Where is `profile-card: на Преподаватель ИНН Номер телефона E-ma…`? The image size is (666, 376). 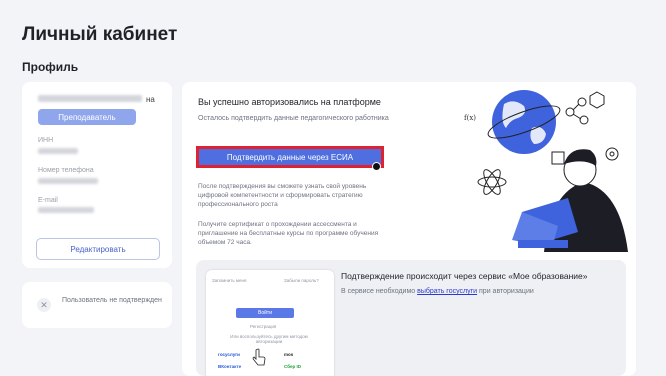
profile-card: на Преподаватель ИНН Номер телефона E-ma… is located at coordinates (97, 175).